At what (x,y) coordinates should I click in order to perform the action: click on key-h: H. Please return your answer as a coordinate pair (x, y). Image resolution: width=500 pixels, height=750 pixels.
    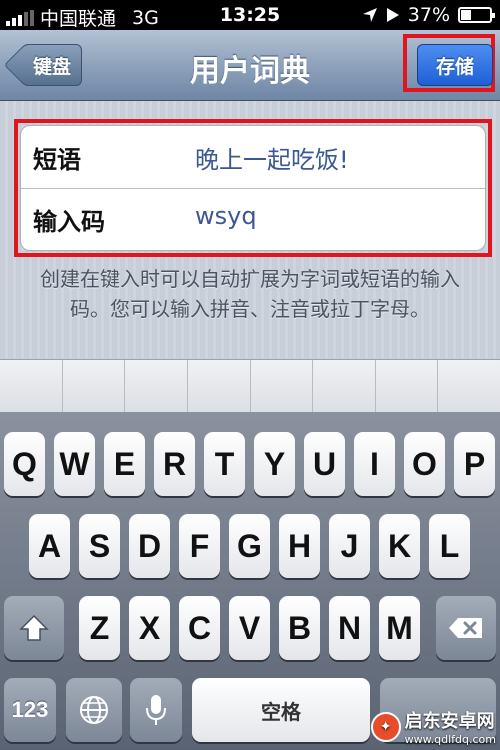
    Looking at the image, I should click on (299, 546).